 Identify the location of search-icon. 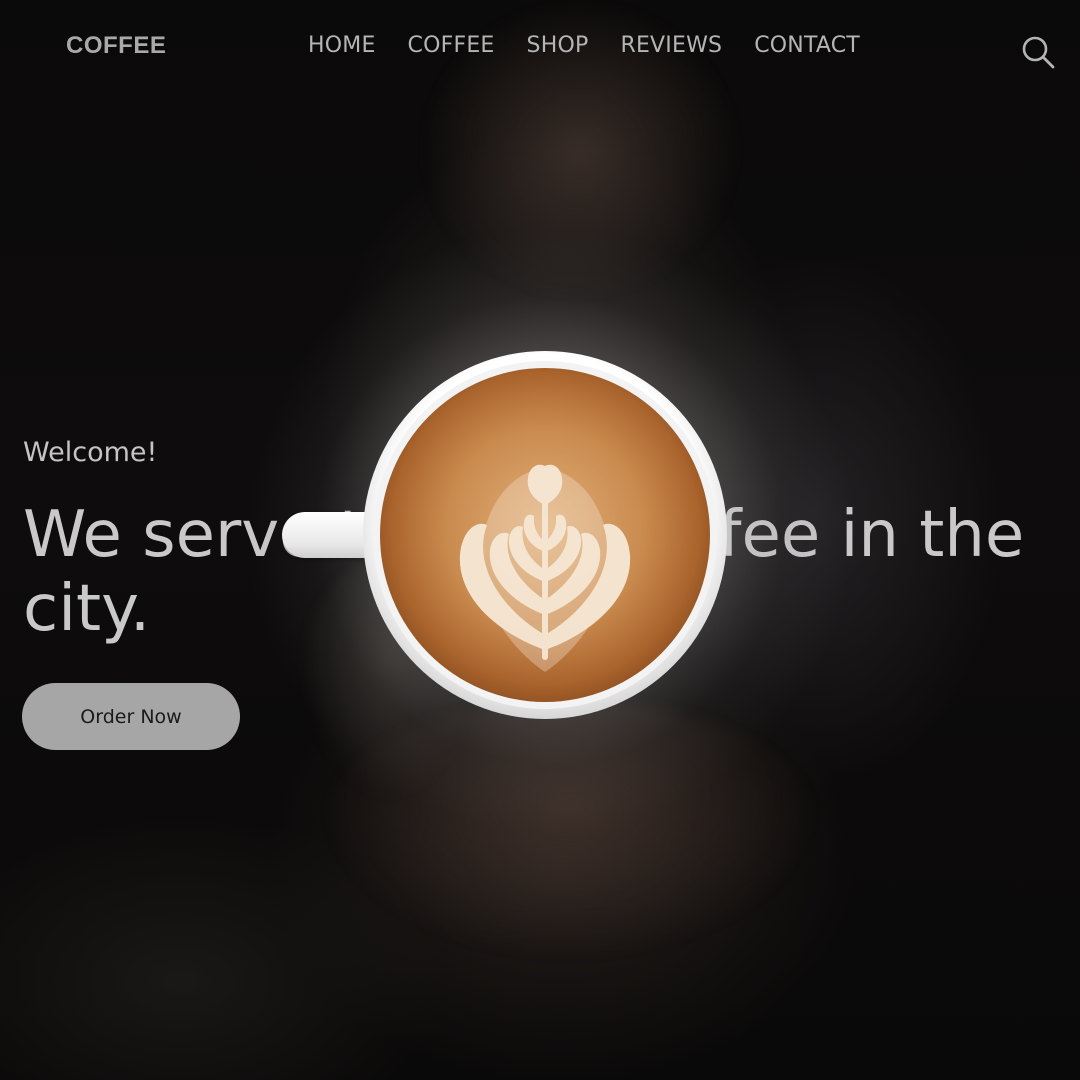
(1038, 52).